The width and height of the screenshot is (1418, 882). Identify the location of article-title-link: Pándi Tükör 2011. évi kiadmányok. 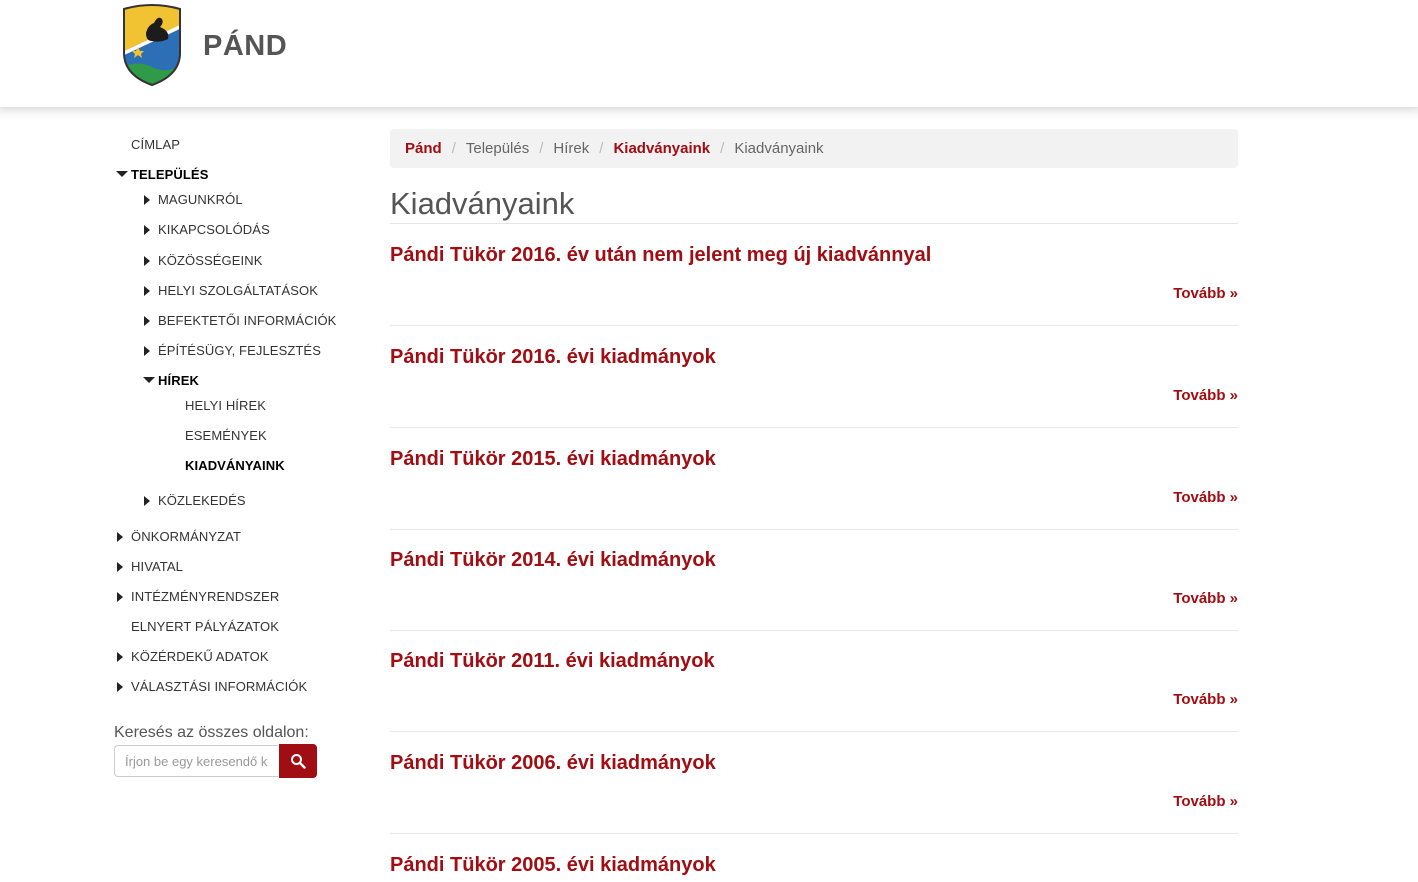
(552, 661).